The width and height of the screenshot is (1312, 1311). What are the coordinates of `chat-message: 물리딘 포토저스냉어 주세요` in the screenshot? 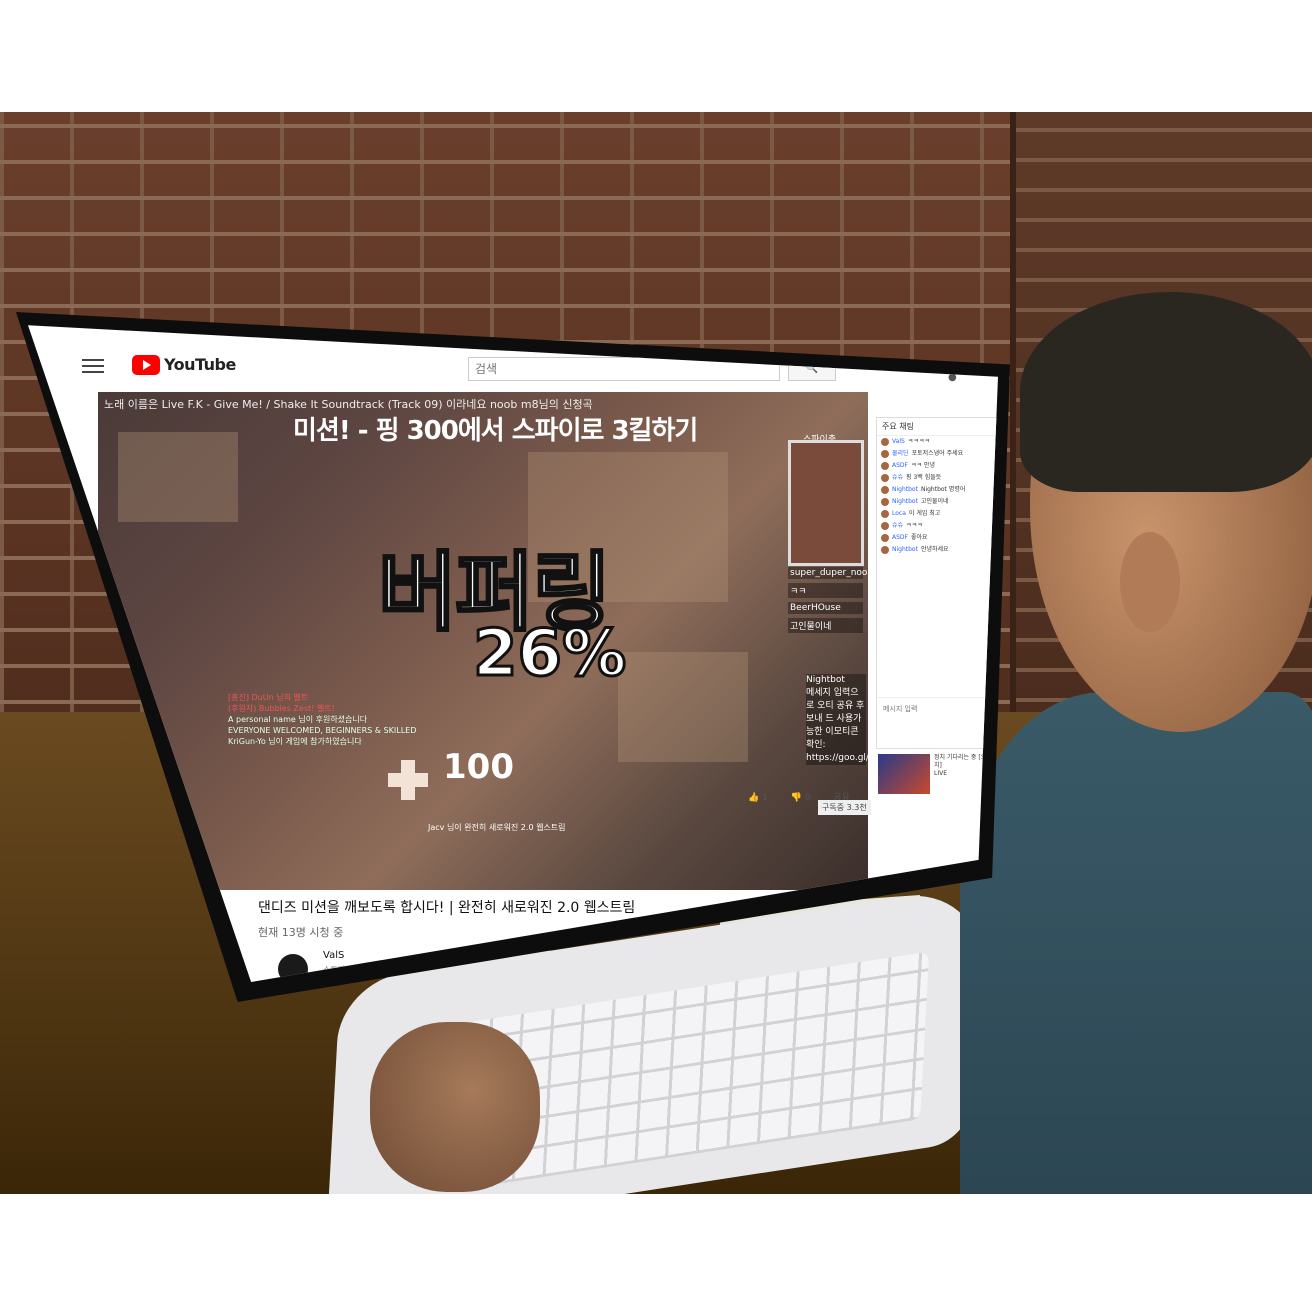 It's located at (937, 454).